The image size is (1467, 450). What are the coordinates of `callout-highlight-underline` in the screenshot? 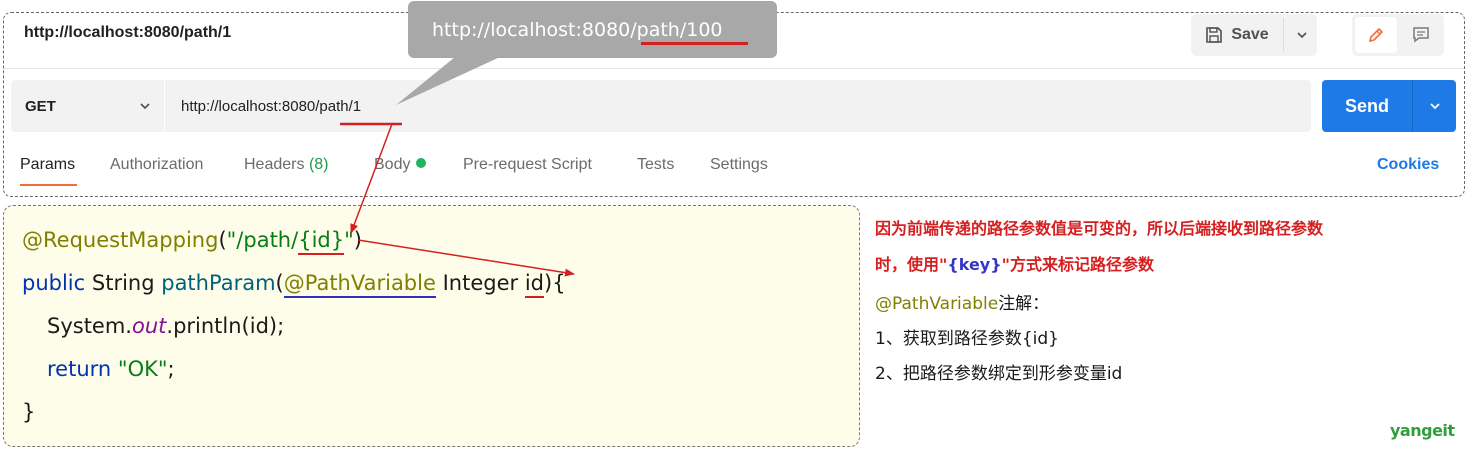 It's located at (694, 43).